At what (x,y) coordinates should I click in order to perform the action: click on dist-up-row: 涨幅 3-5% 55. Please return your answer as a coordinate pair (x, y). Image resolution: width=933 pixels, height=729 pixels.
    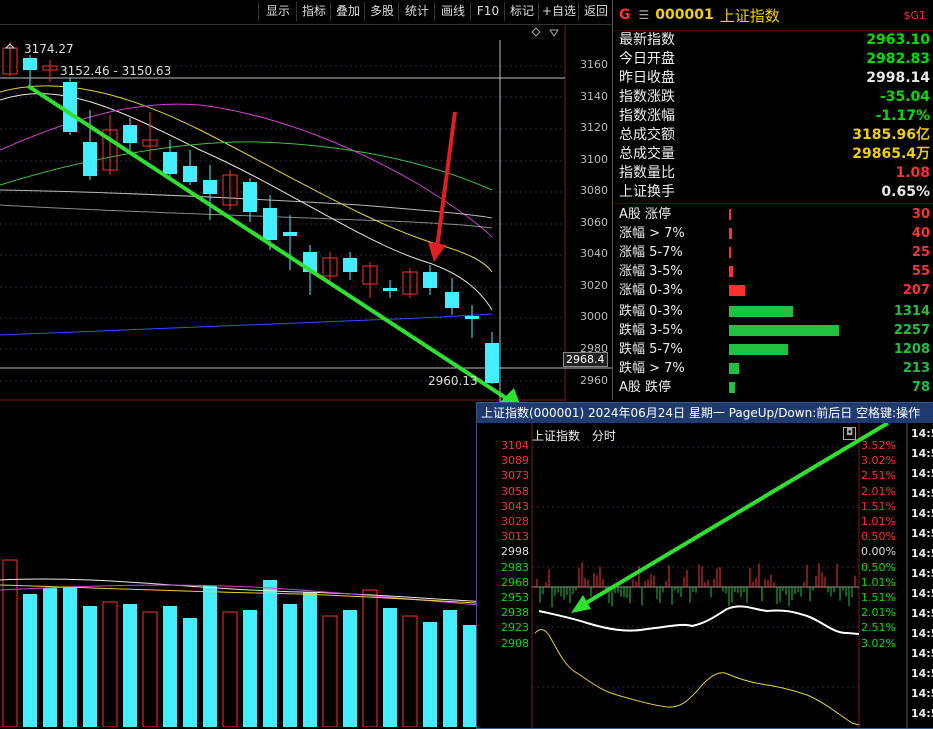
    Looking at the image, I should click on (774, 271).